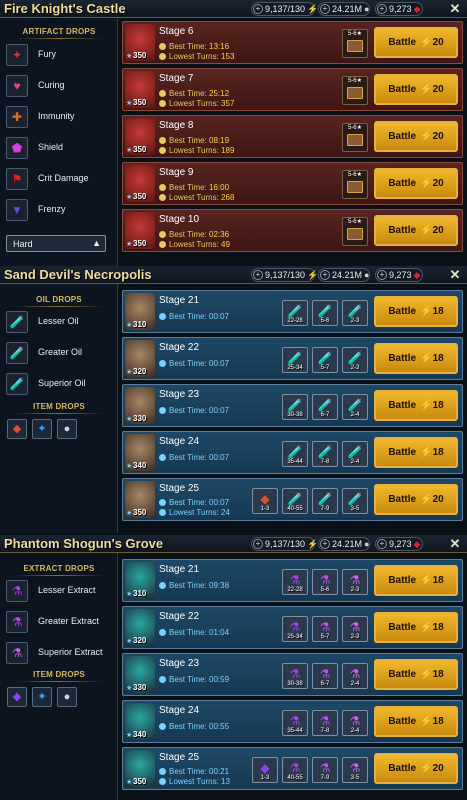 The image size is (467, 800). I want to click on sidebar-item-superior-oil: 🧪 Superior Oil, so click(60, 384).